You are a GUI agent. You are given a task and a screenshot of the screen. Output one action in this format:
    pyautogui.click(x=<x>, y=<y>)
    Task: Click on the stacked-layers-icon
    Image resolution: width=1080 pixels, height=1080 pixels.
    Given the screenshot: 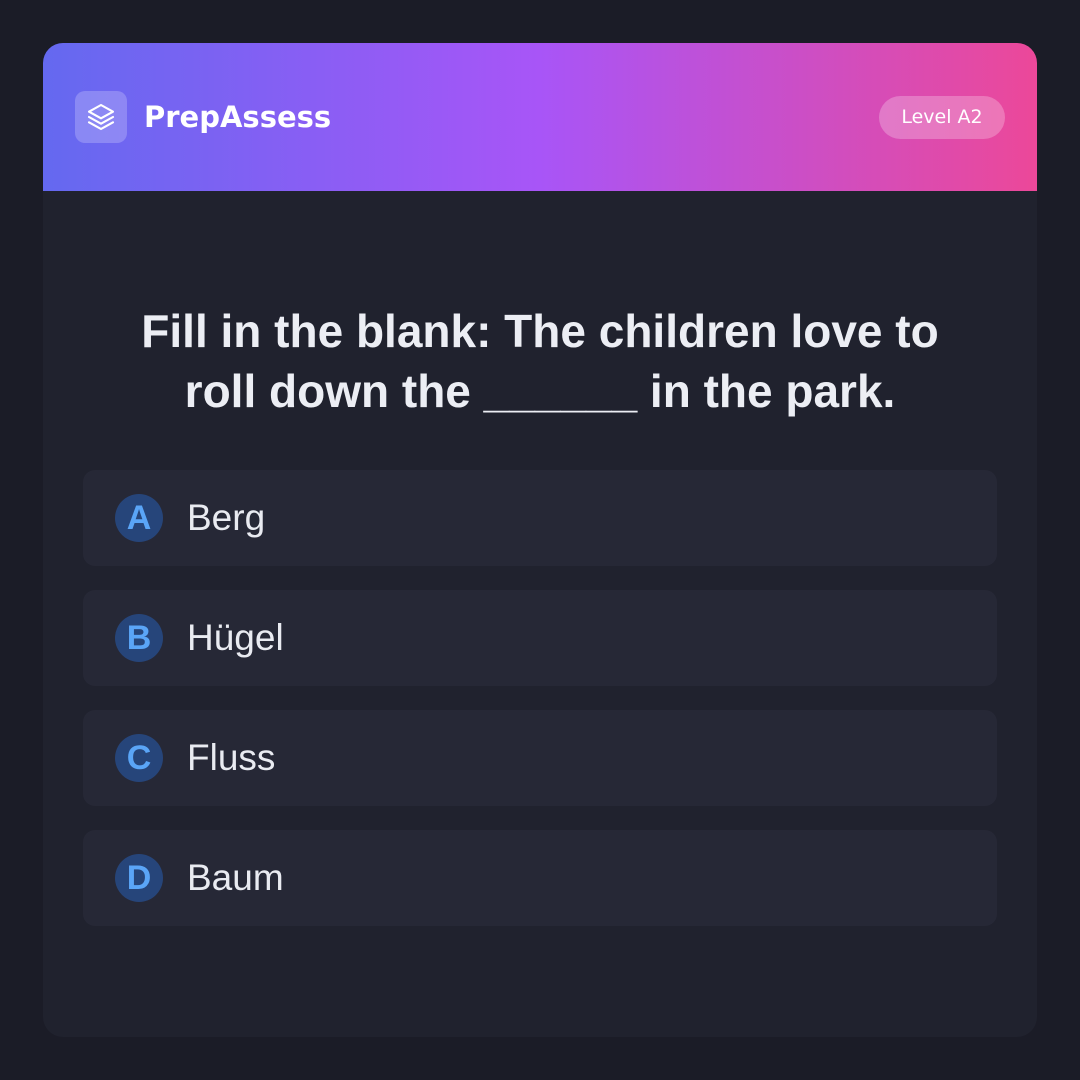 What is the action you would take?
    pyautogui.click(x=101, y=117)
    